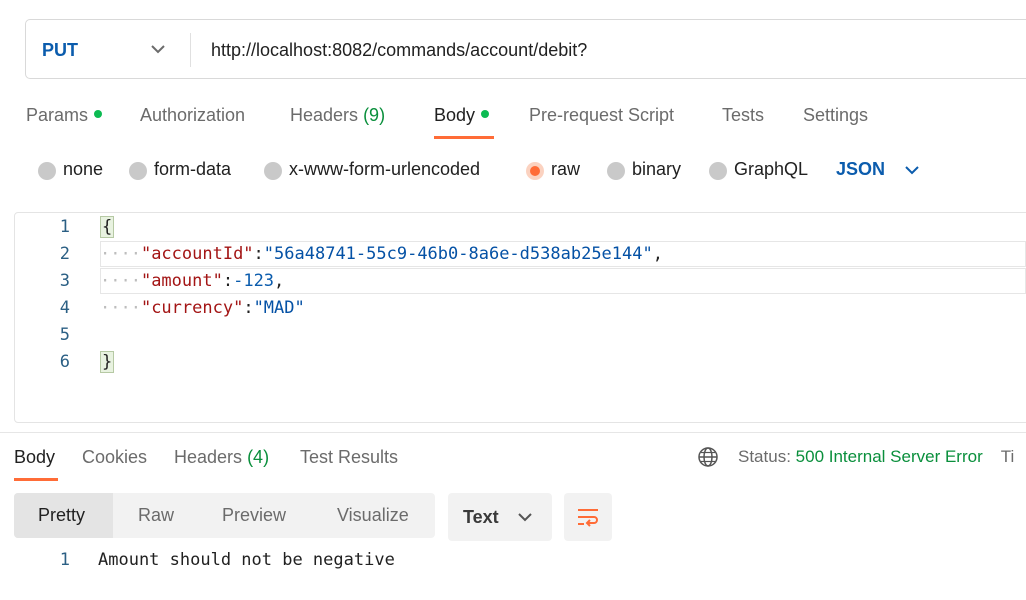 The height and width of the screenshot is (600, 1026). Describe the element at coordinates (221, 457) in the screenshot. I see `response-tab-headers: Headers (4)` at that location.